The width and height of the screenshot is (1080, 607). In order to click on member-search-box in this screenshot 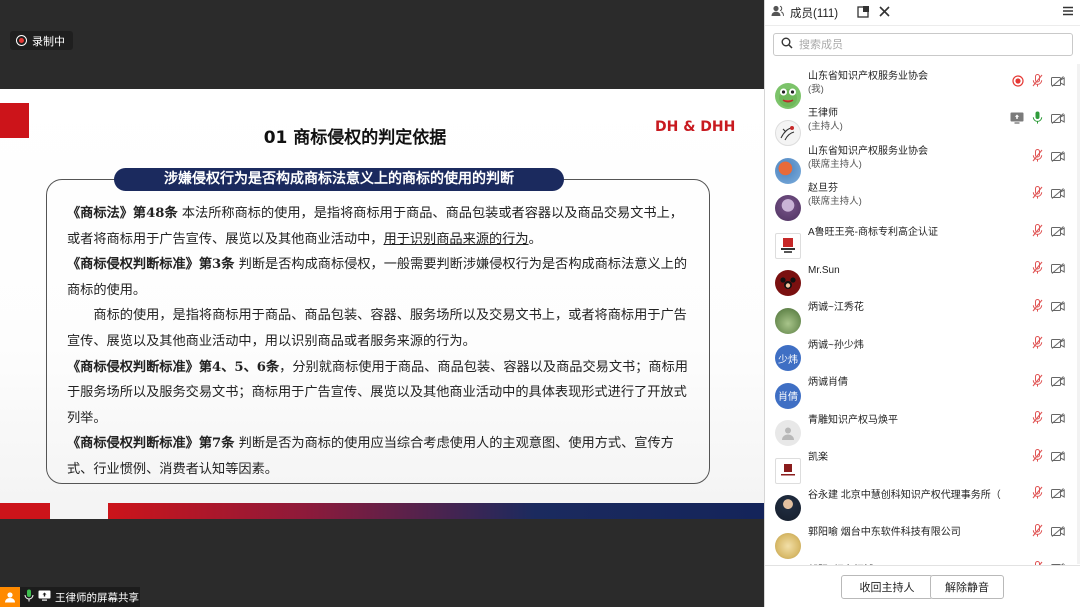, I will do `click(923, 44)`.